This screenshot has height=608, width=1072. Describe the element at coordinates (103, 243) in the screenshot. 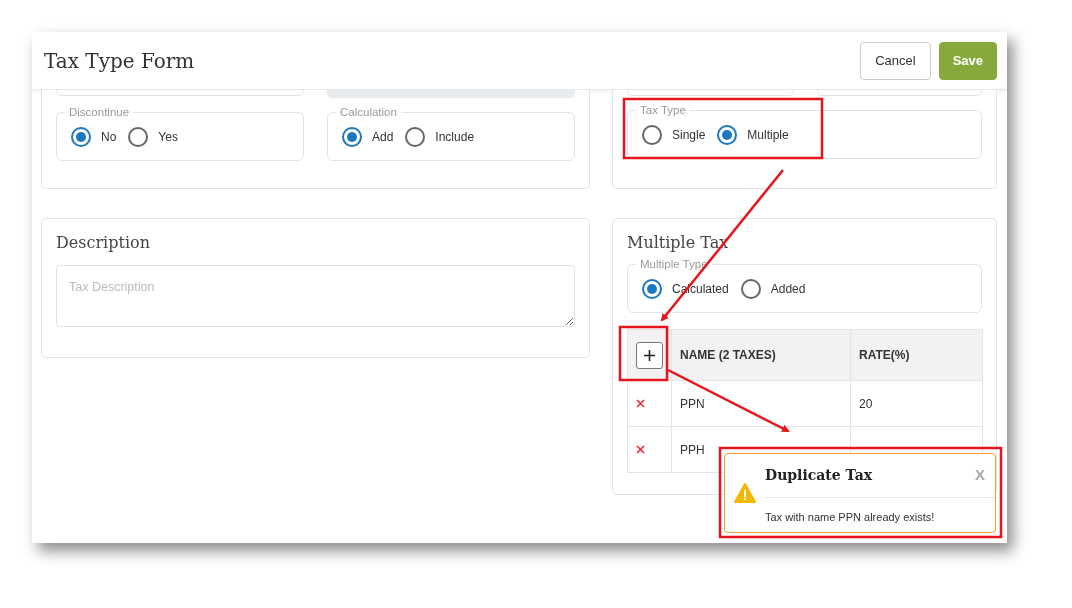

I see `section-title: Description` at that location.